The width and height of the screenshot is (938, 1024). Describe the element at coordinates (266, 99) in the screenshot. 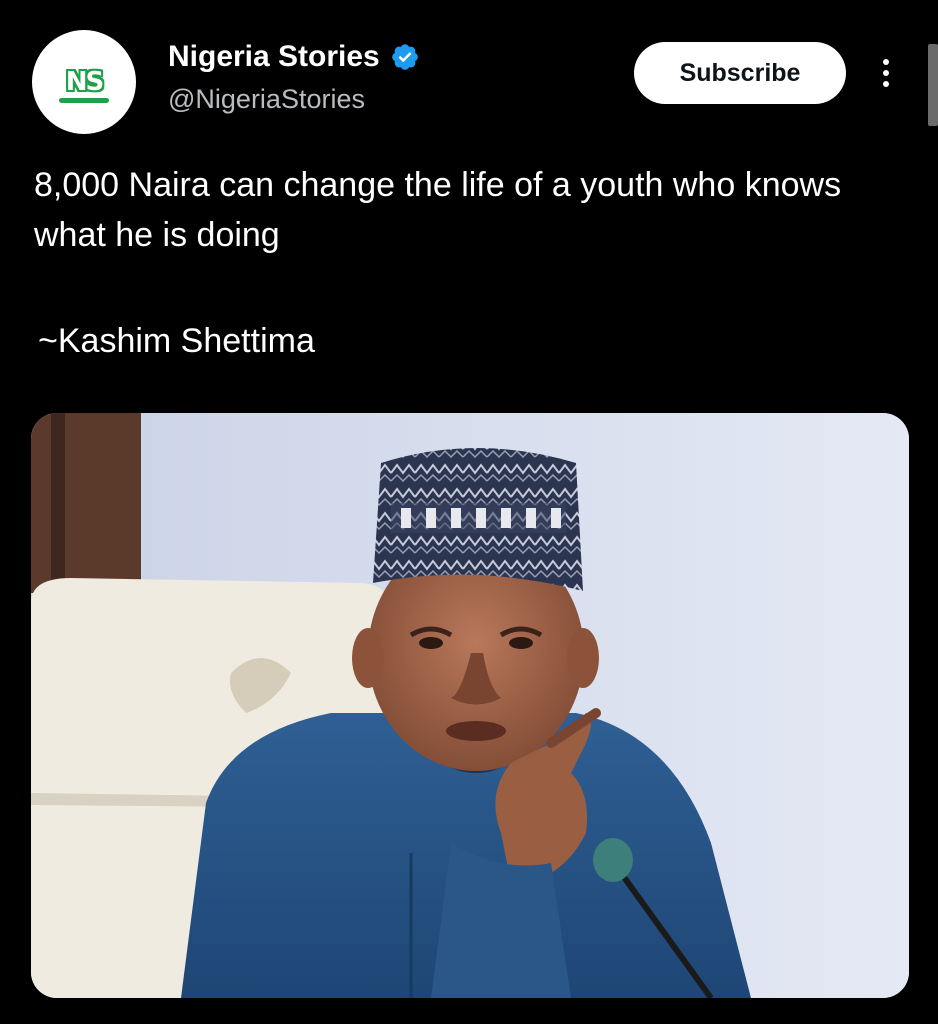

I see `account-handle: @NigeriaStories` at that location.